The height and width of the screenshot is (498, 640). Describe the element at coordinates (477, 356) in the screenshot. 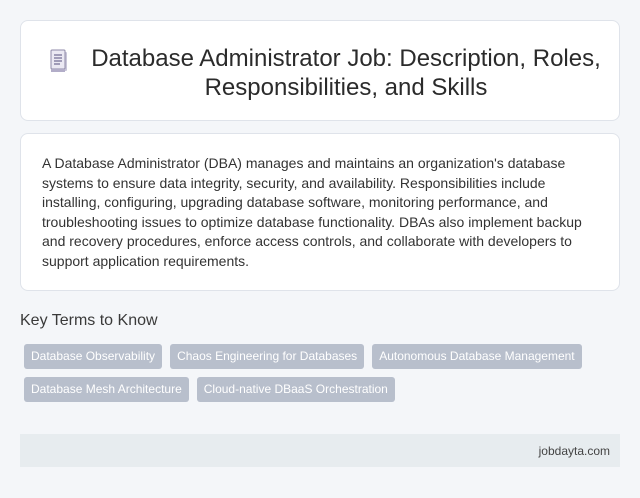

I see `key-term-tag: Autonomous Database Management` at that location.